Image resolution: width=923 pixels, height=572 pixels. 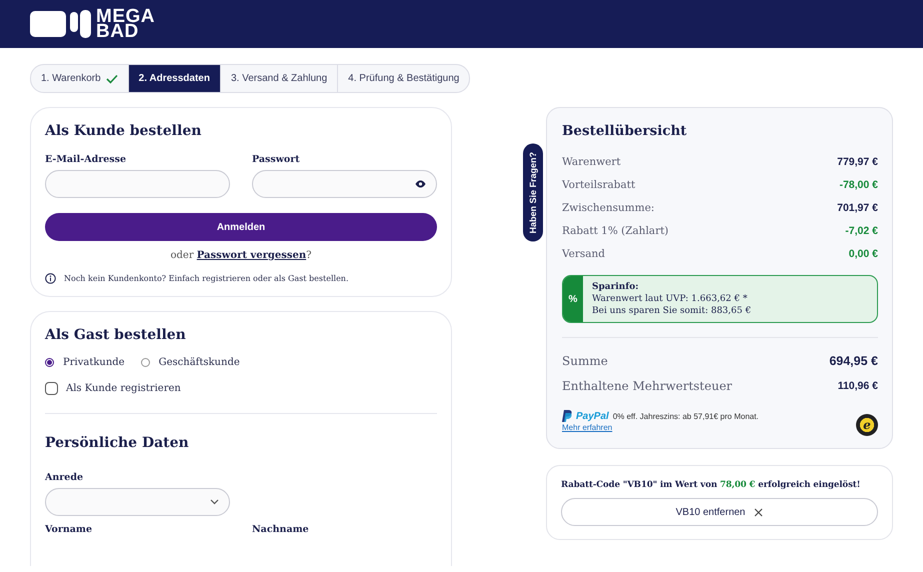 I want to click on field-label: Anrede, so click(x=64, y=478).